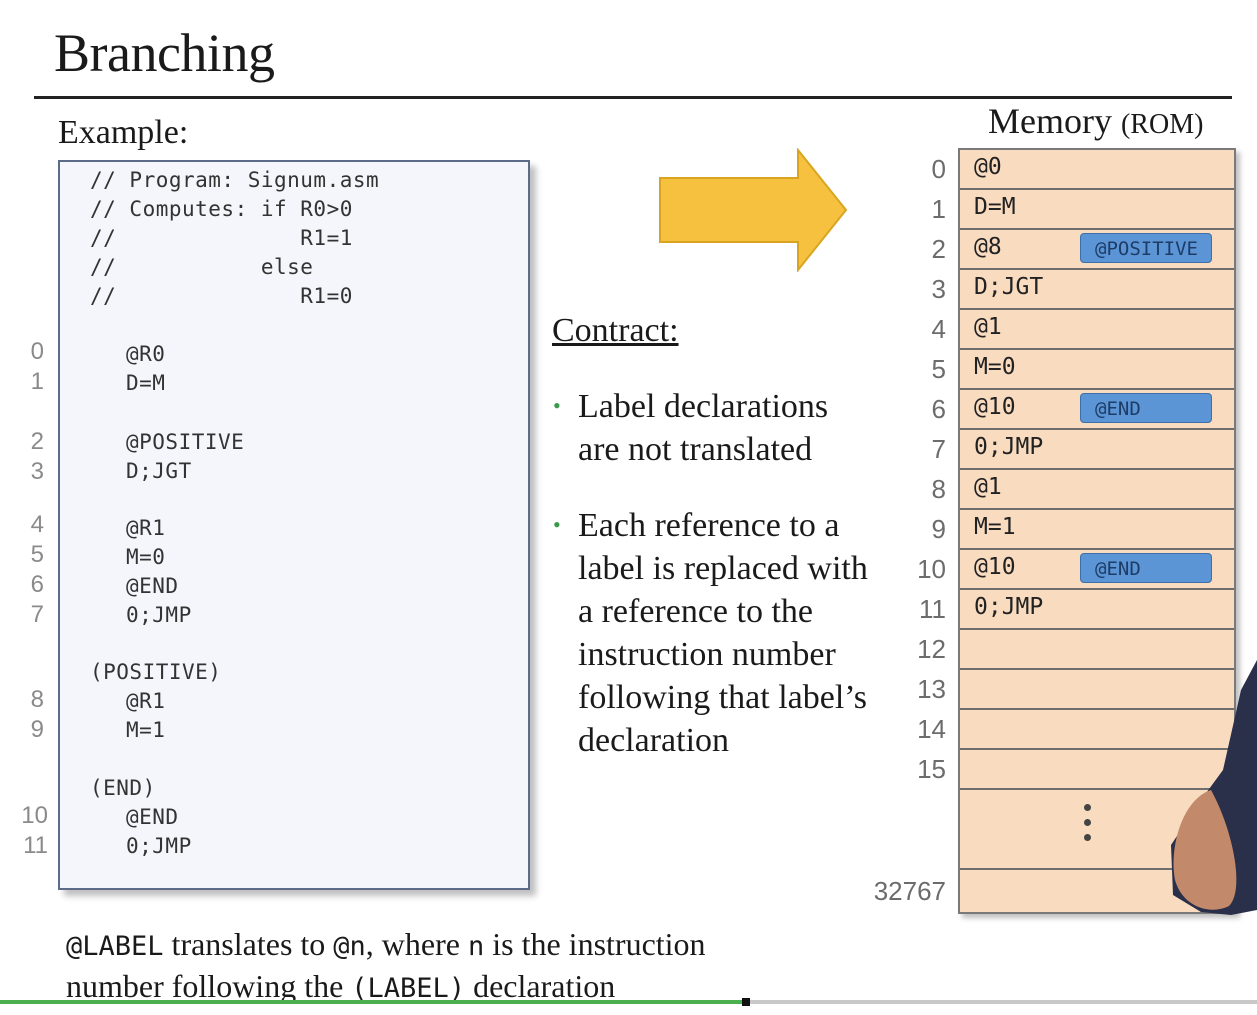 This screenshot has width=1257, height=1015. What do you see at coordinates (938, 369) in the screenshot?
I see `memory-address: 5` at bounding box center [938, 369].